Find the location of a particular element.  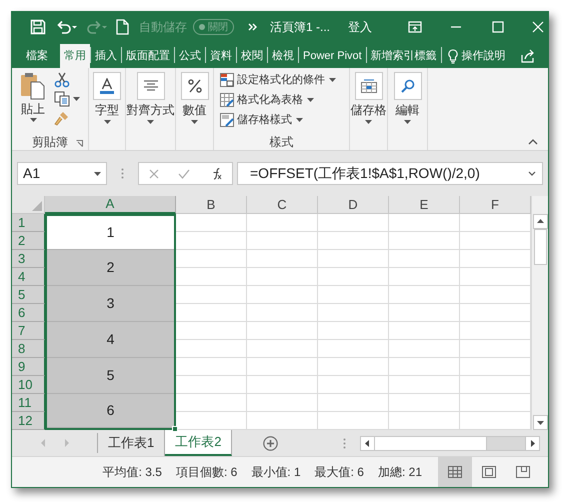

table-cell: 2 is located at coordinates (110, 268).